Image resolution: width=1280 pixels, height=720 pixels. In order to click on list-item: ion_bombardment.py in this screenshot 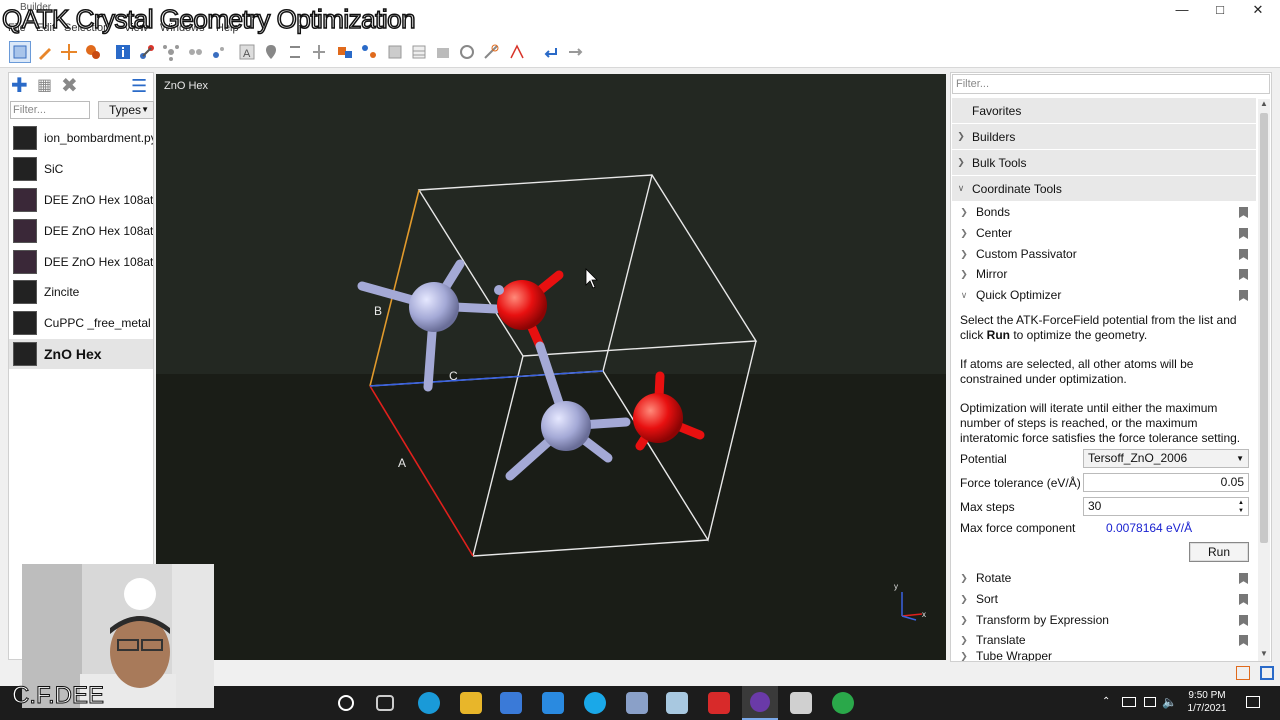, I will do `click(81, 138)`.